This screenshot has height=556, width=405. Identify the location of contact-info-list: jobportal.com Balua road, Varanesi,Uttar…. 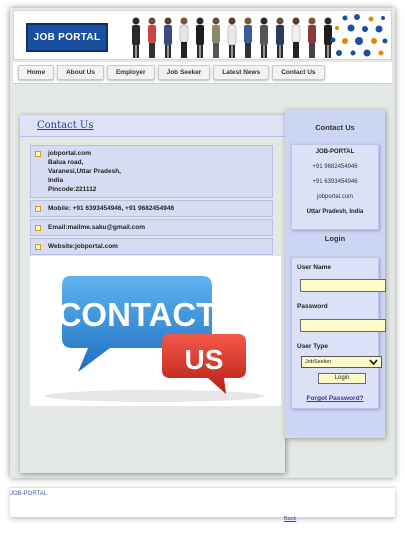
(151, 201).